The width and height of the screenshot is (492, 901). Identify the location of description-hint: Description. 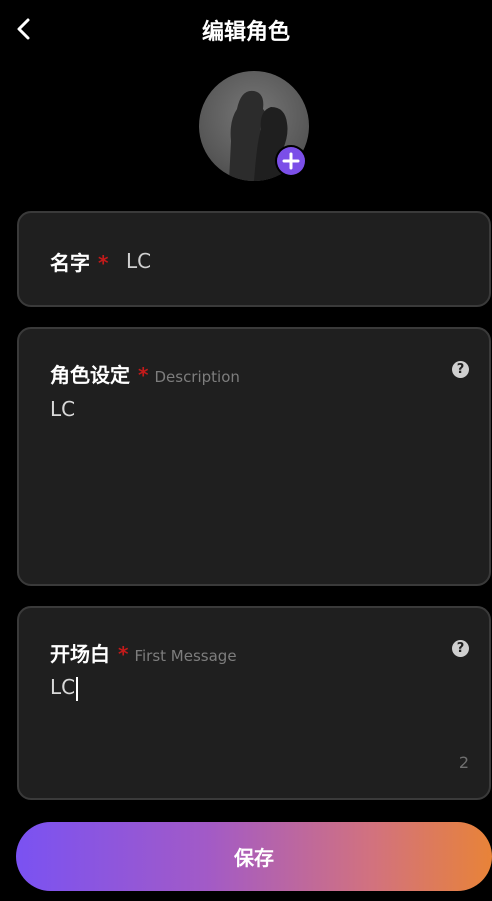
(197, 377).